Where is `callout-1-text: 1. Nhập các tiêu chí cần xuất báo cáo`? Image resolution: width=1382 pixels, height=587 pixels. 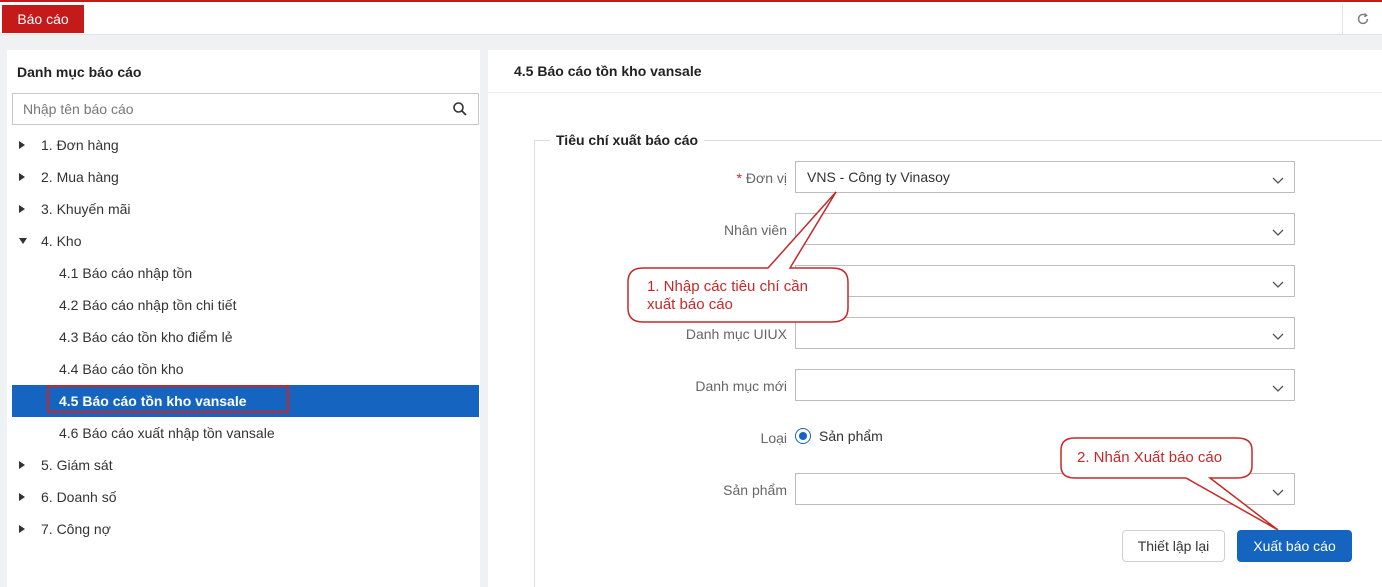
callout-1-text: 1. Nhập các tiêu chí cần xuất báo cáo is located at coordinates (727, 296).